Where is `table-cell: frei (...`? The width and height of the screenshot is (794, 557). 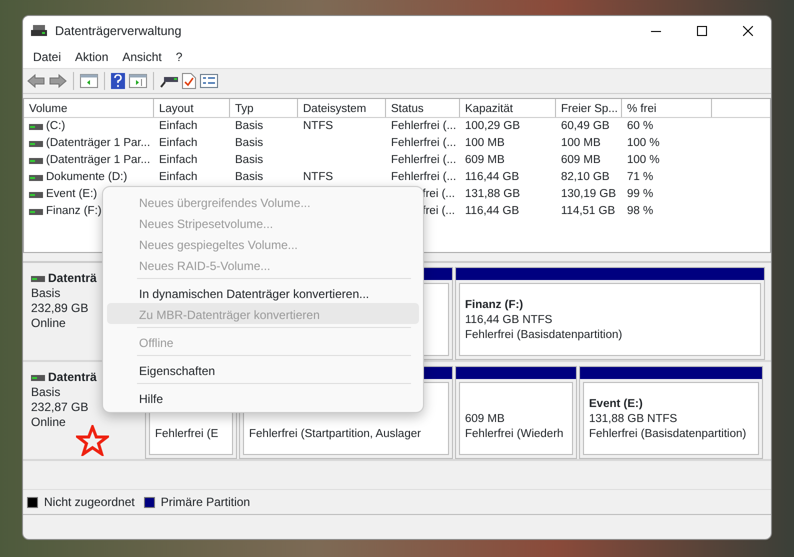
table-cell: frei (... is located at coordinates (438, 194).